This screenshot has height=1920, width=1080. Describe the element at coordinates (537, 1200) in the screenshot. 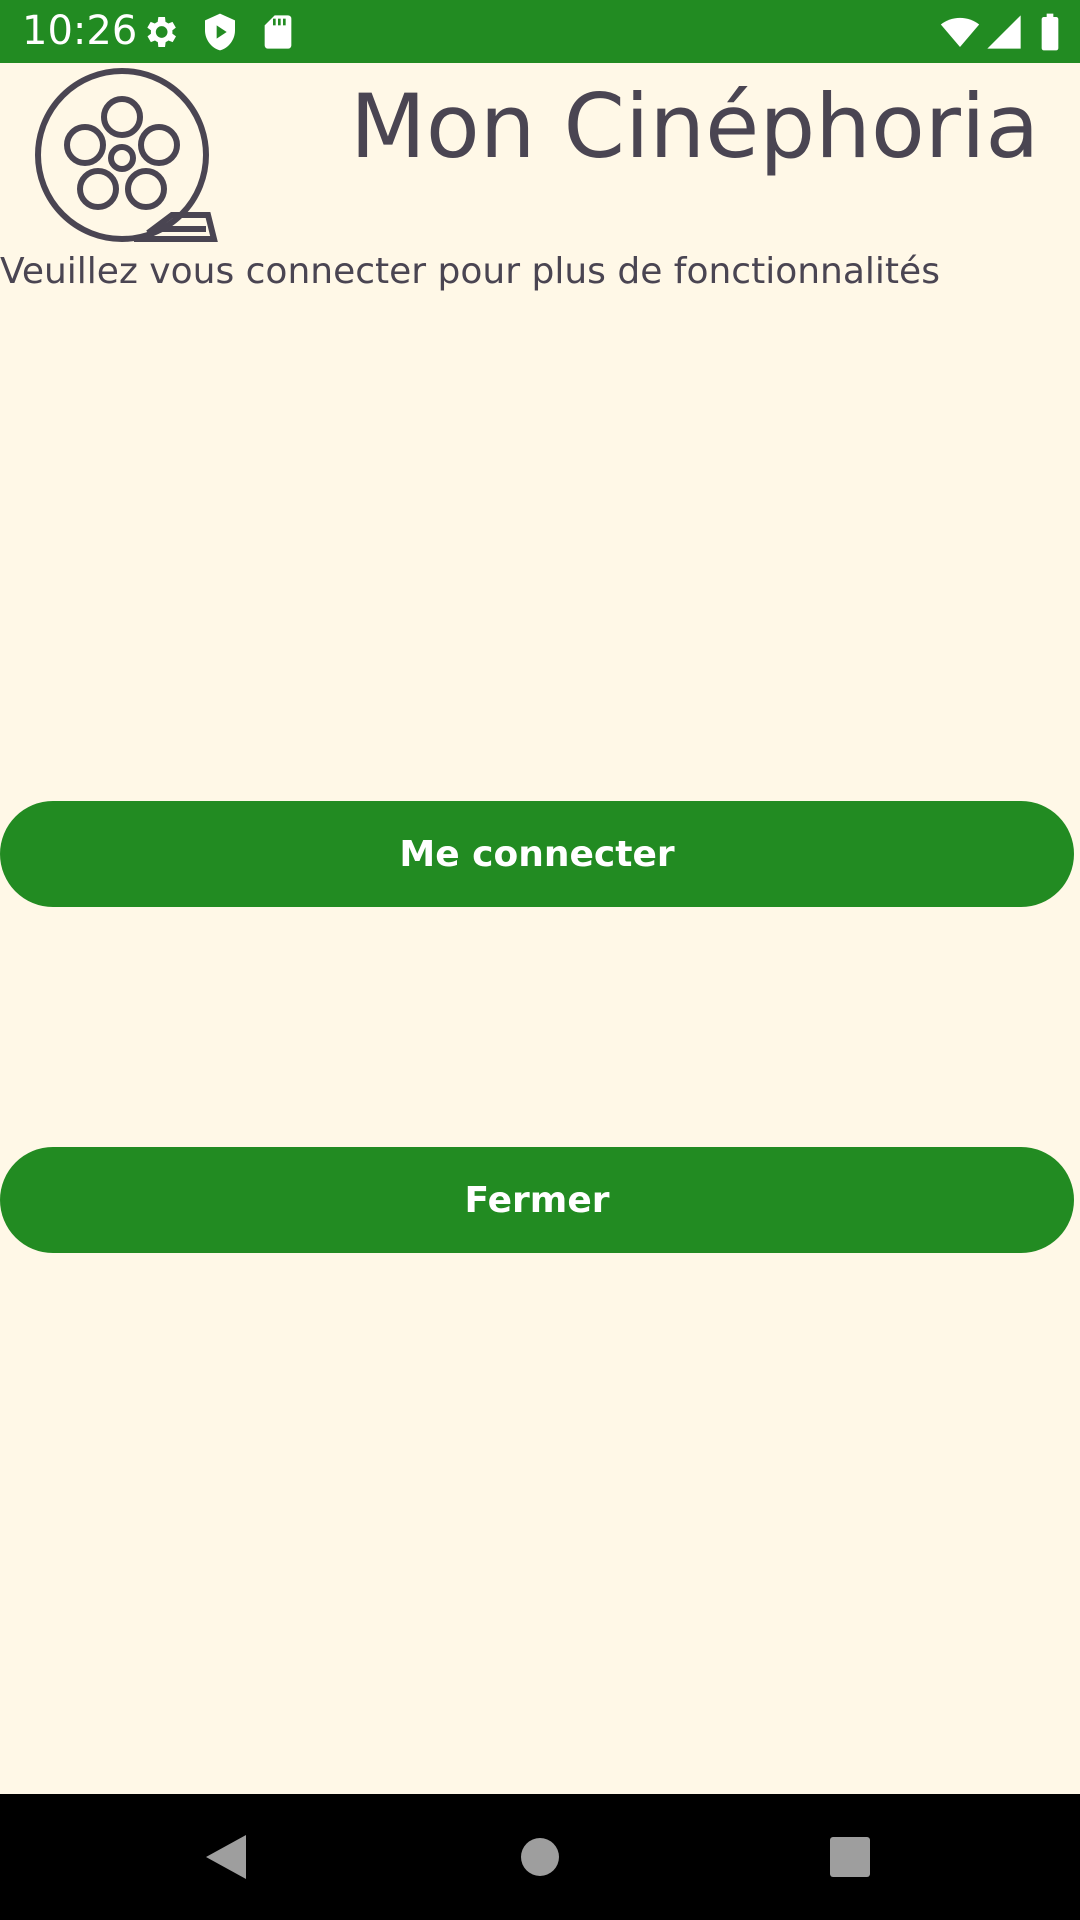

I see `close-button: Fermer` at that location.